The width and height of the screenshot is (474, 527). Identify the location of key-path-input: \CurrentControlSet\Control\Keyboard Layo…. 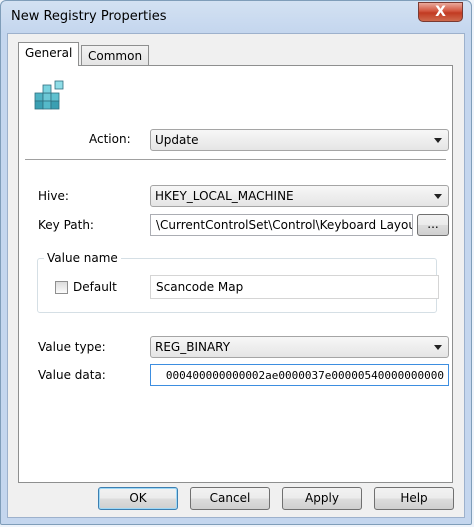
(281, 225).